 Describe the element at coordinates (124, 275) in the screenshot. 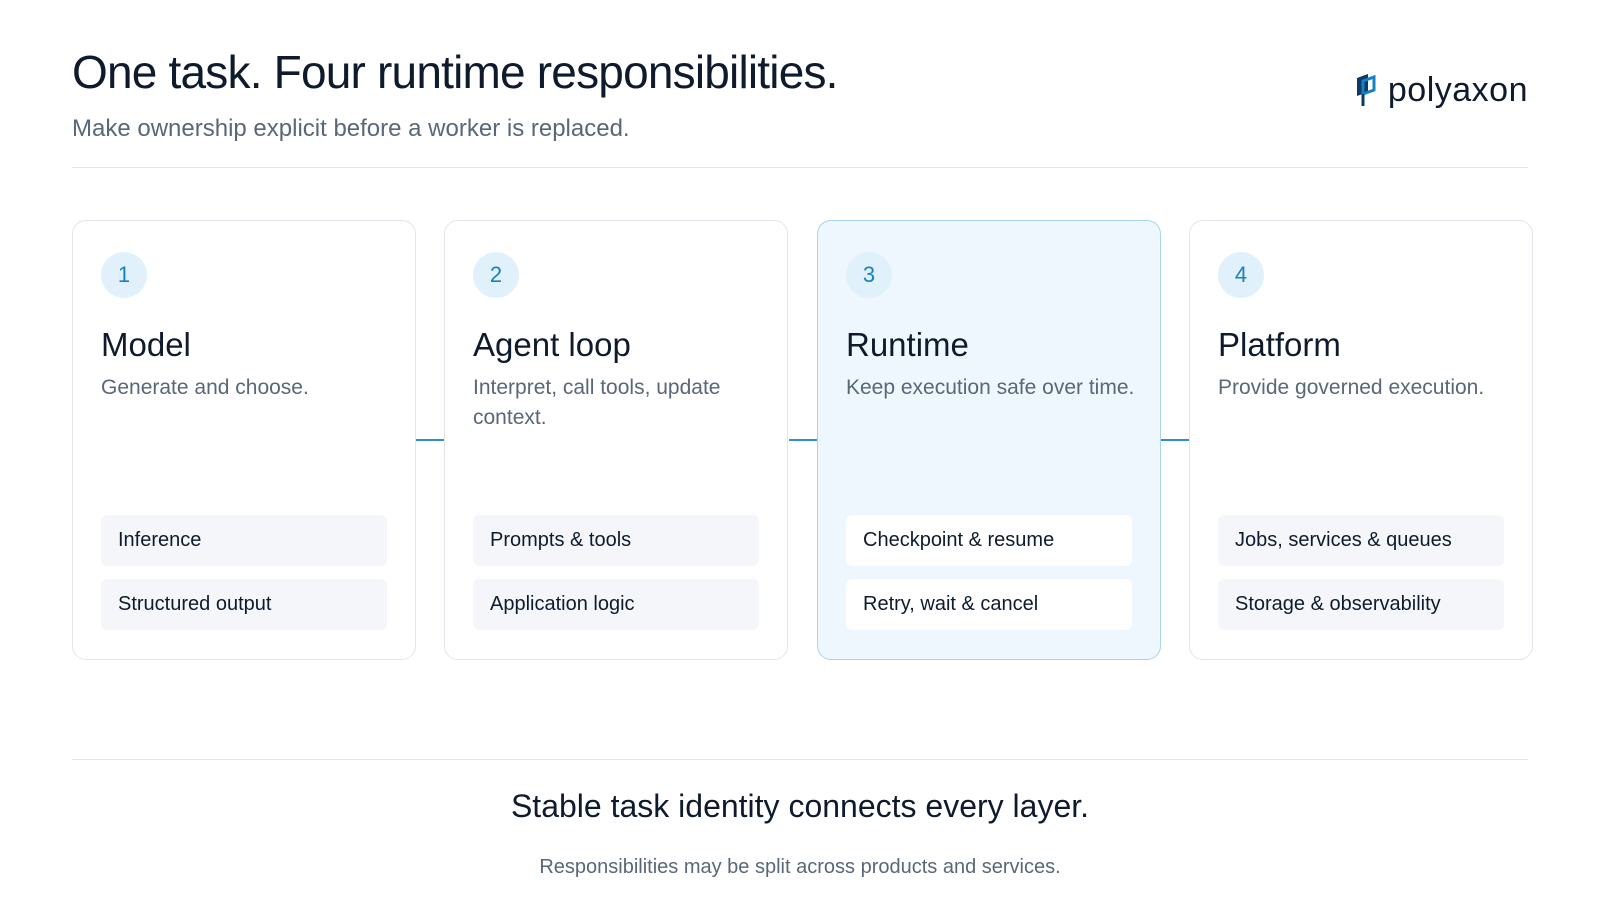

I see `step-number-badge: 1` at that location.